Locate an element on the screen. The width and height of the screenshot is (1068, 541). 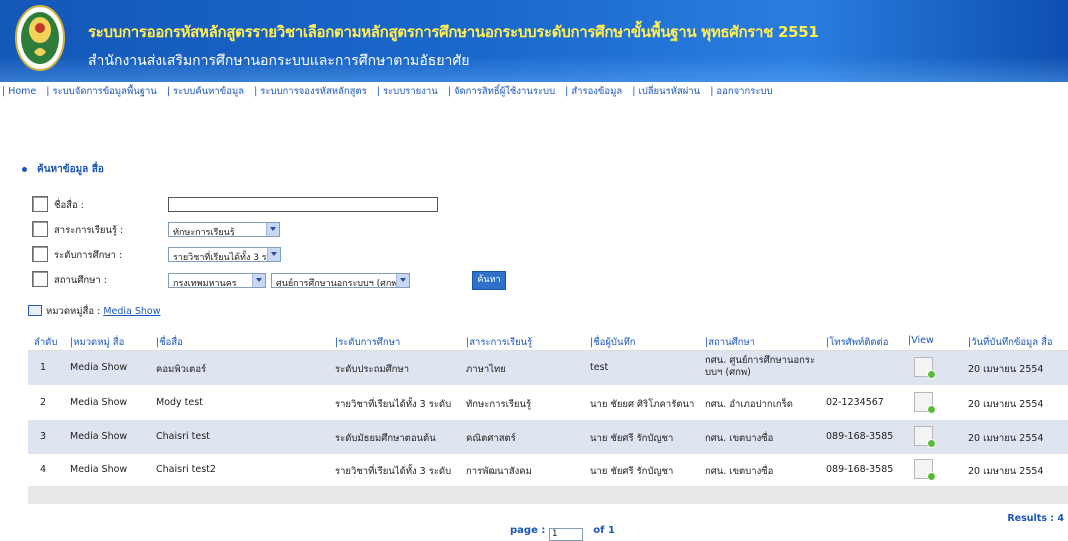
page-total: of 1 is located at coordinates (604, 530).